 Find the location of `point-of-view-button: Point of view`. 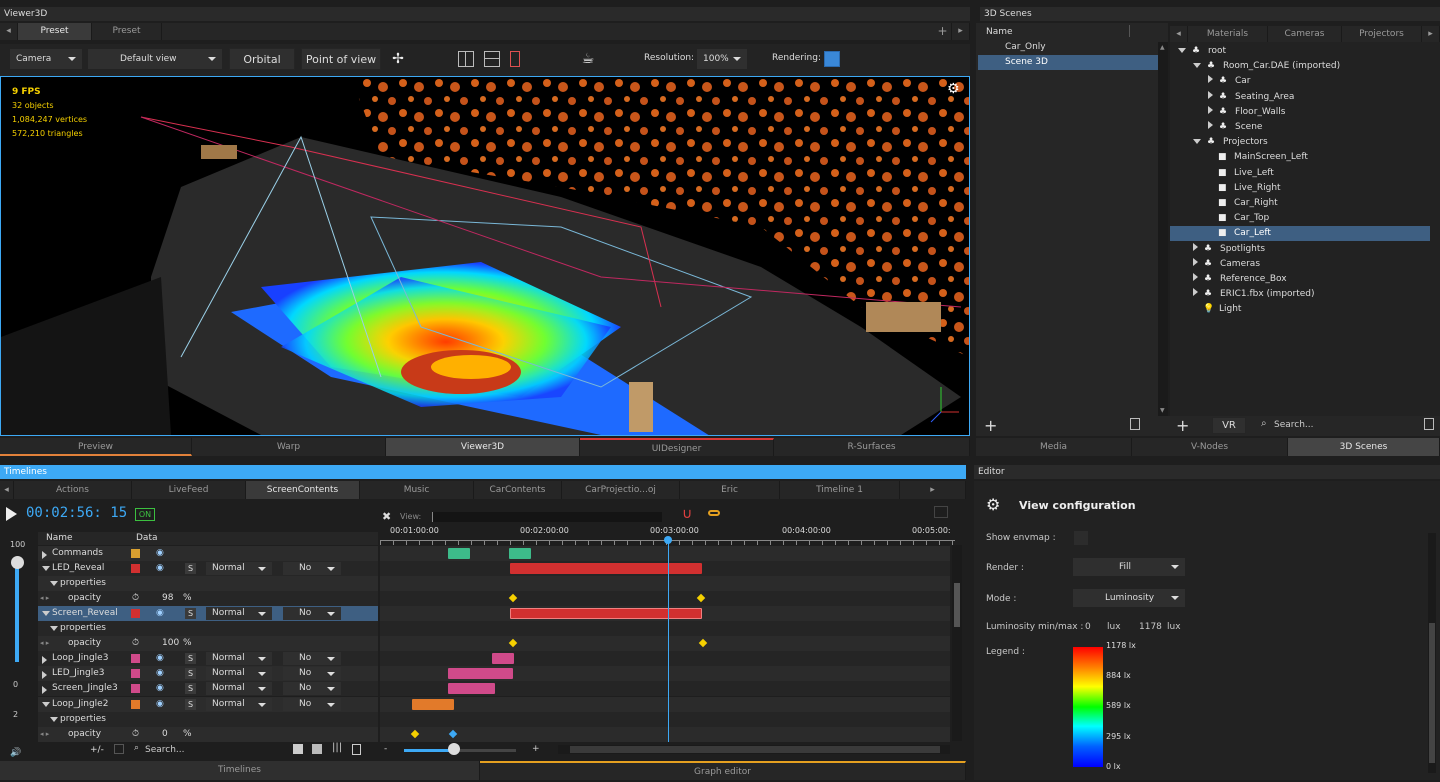

point-of-view-button: Point of view is located at coordinates (341, 59).